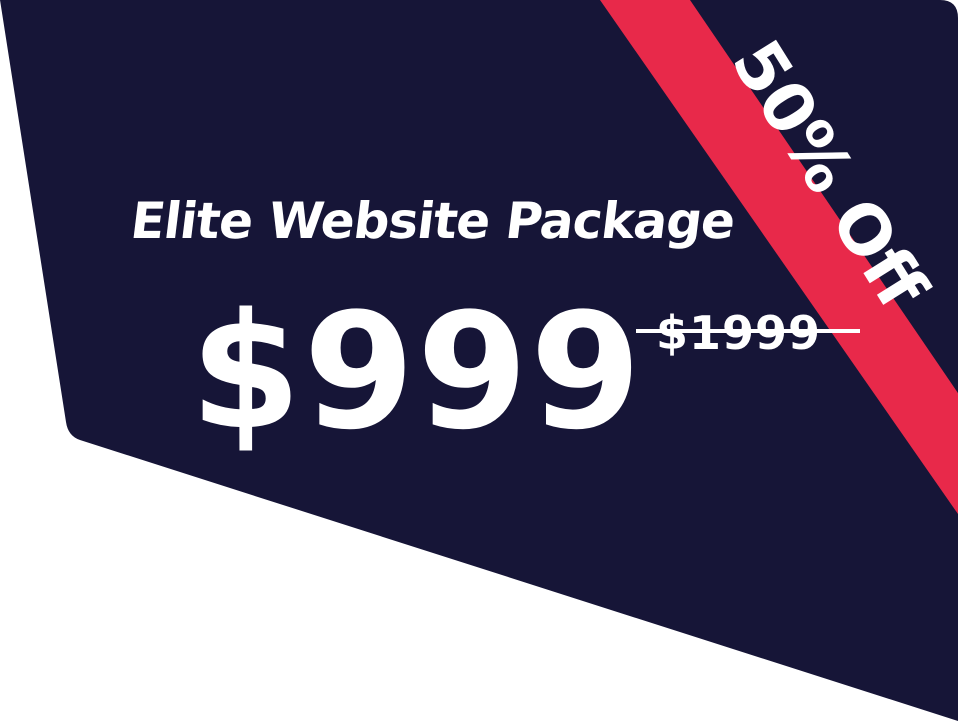  I want to click on package-title: Elite Website Package, so click(432, 221).